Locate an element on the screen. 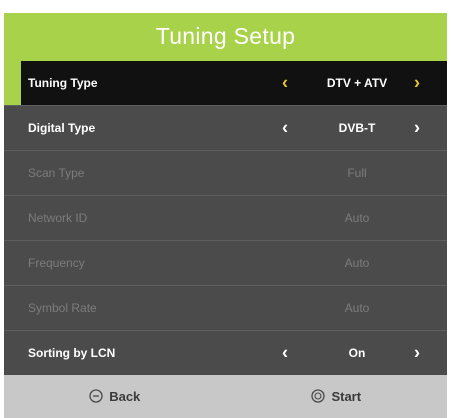 The width and height of the screenshot is (451, 418). setting-row-frequency: Frequency Auto is located at coordinates (225, 263).